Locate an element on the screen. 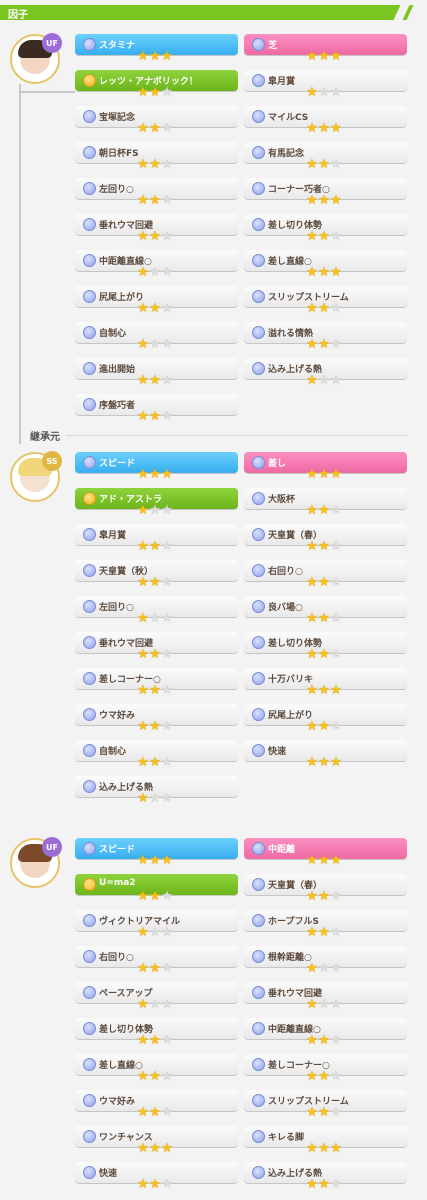  factor-card: 良バ場○ ★ ★ ★ is located at coordinates (326, 612).